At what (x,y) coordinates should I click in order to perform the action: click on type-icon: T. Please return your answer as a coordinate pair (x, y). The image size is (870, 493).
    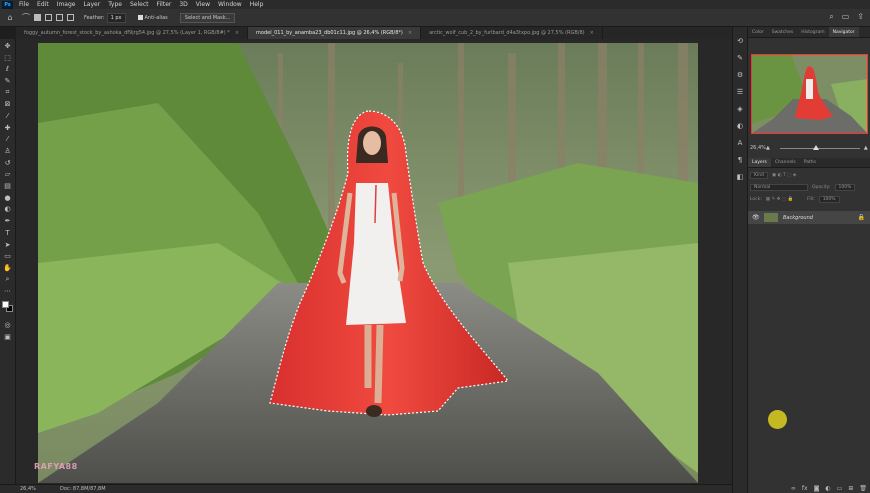
    Looking at the image, I should click on (8, 233).